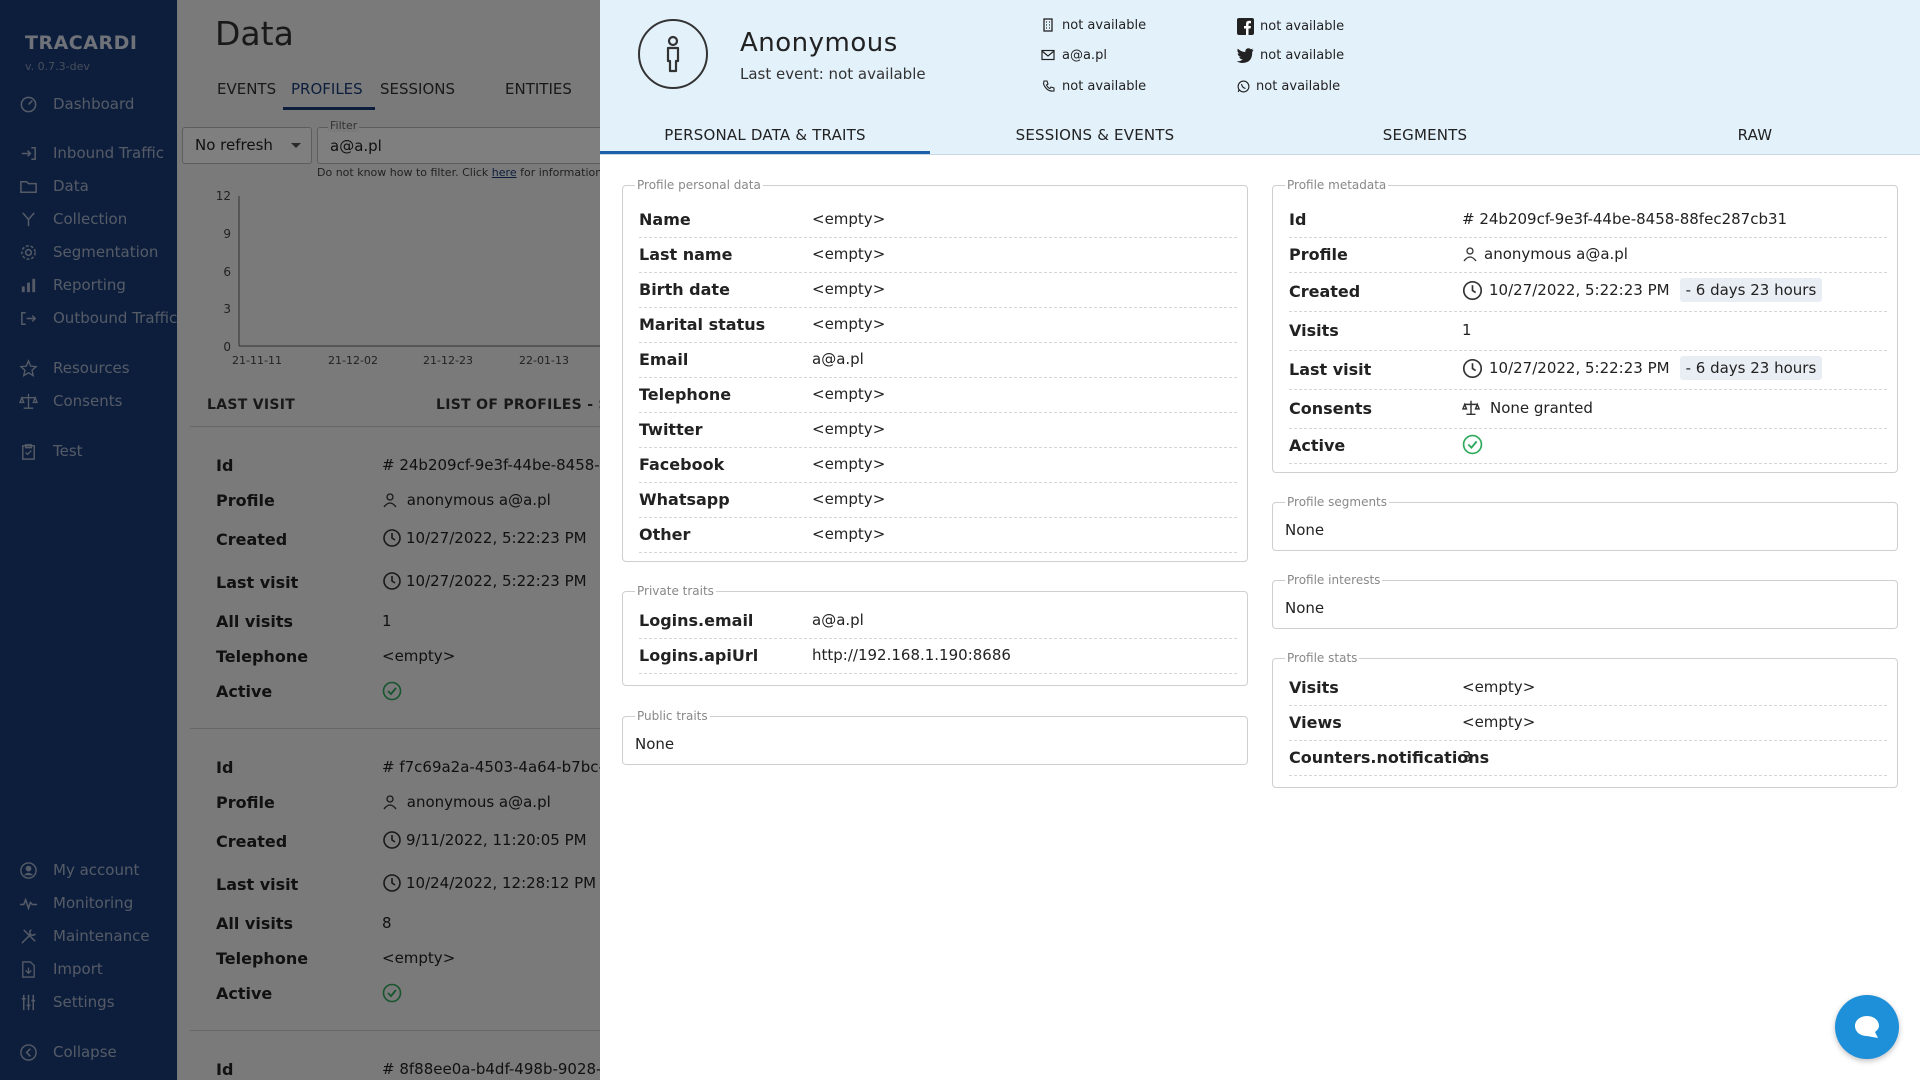 This screenshot has height=1080, width=1920. I want to click on metadata-row-active: Active, so click(1588, 446).